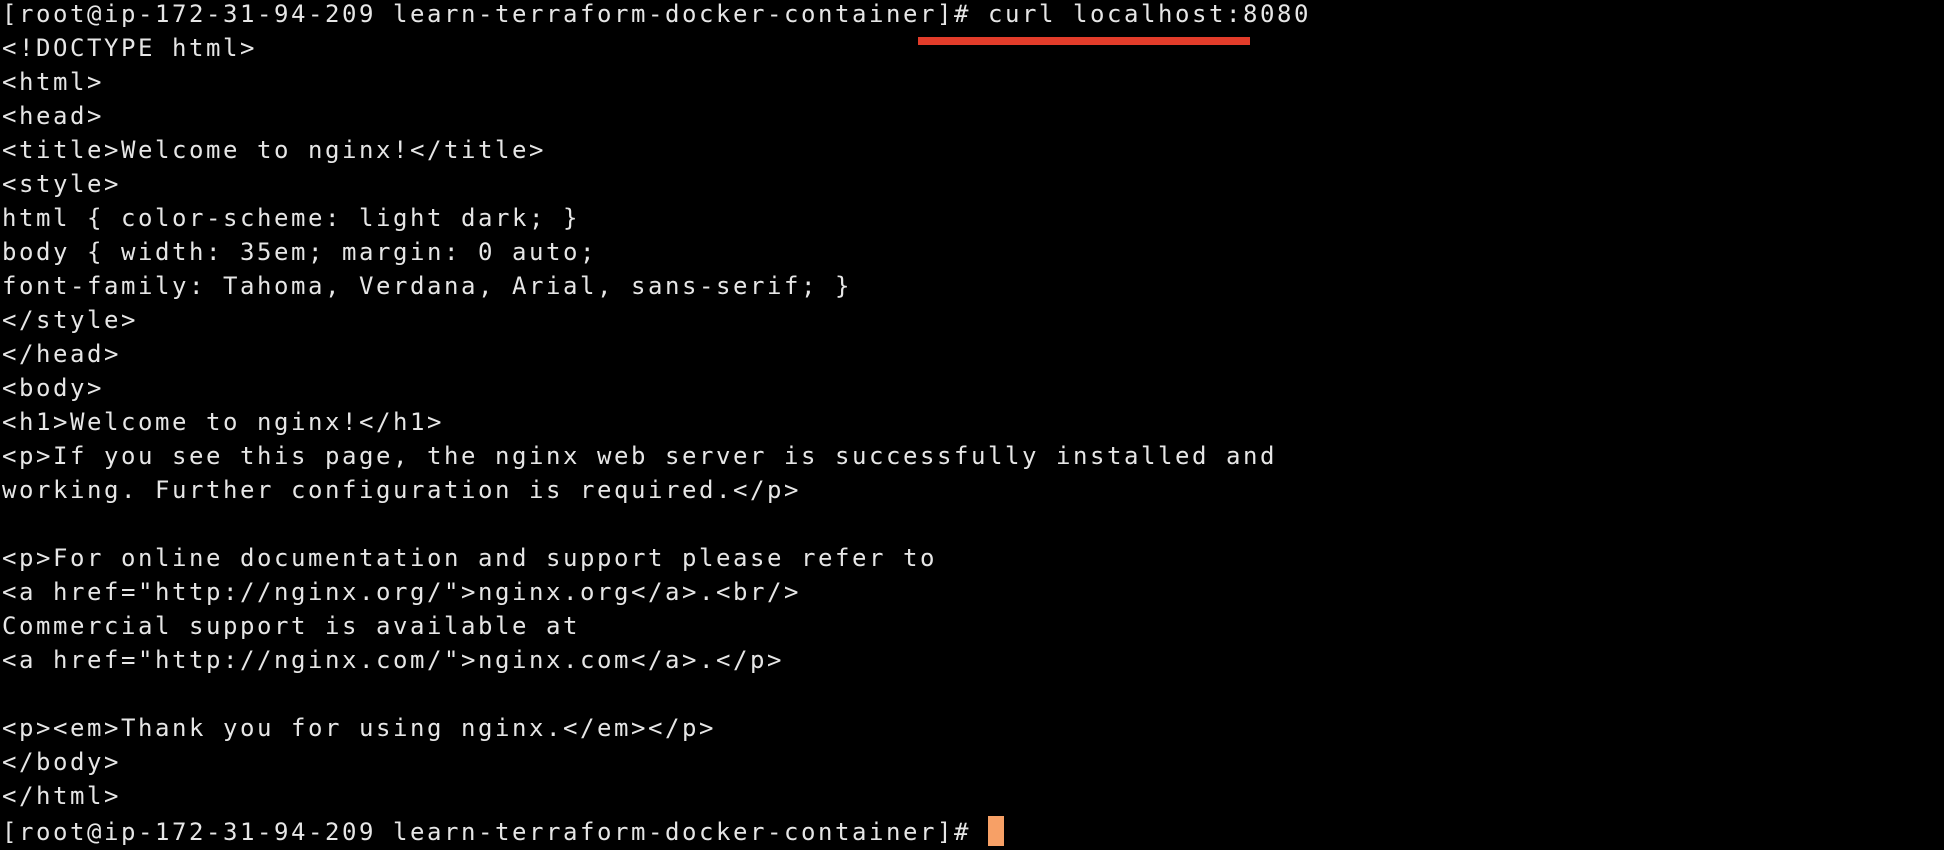 This screenshot has height=850, width=1944. Describe the element at coordinates (223, 422) in the screenshot. I see `output-line: <h1>Welcome to nginx!</h1>` at that location.